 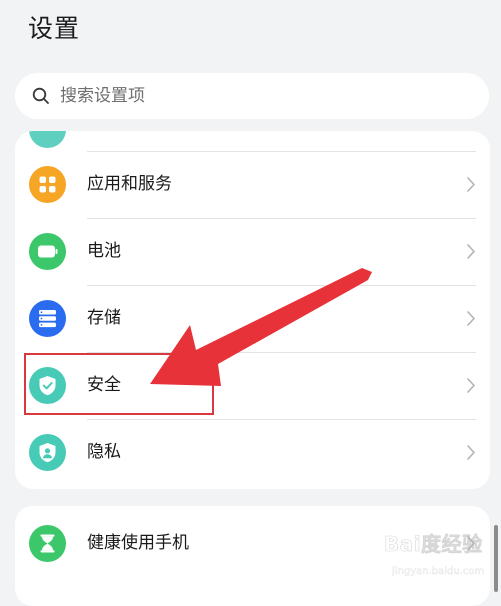 What do you see at coordinates (104, 318) in the screenshot?
I see `row-label: 存储` at bounding box center [104, 318].